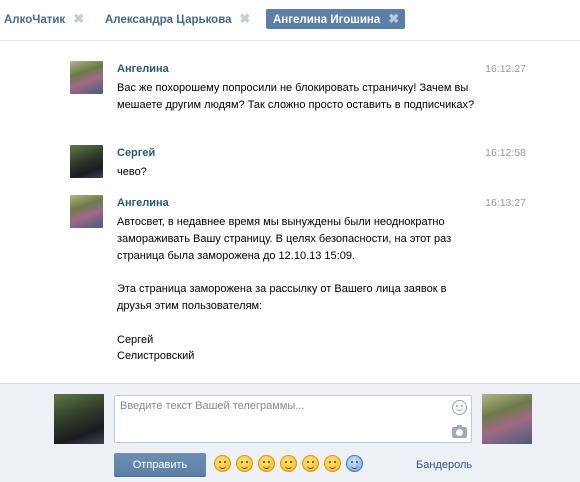 The height and width of the screenshot is (482, 580). What do you see at coordinates (244, 463) in the screenshot?
I see `grin-emoji-icon` at bounding box center [244, 463].